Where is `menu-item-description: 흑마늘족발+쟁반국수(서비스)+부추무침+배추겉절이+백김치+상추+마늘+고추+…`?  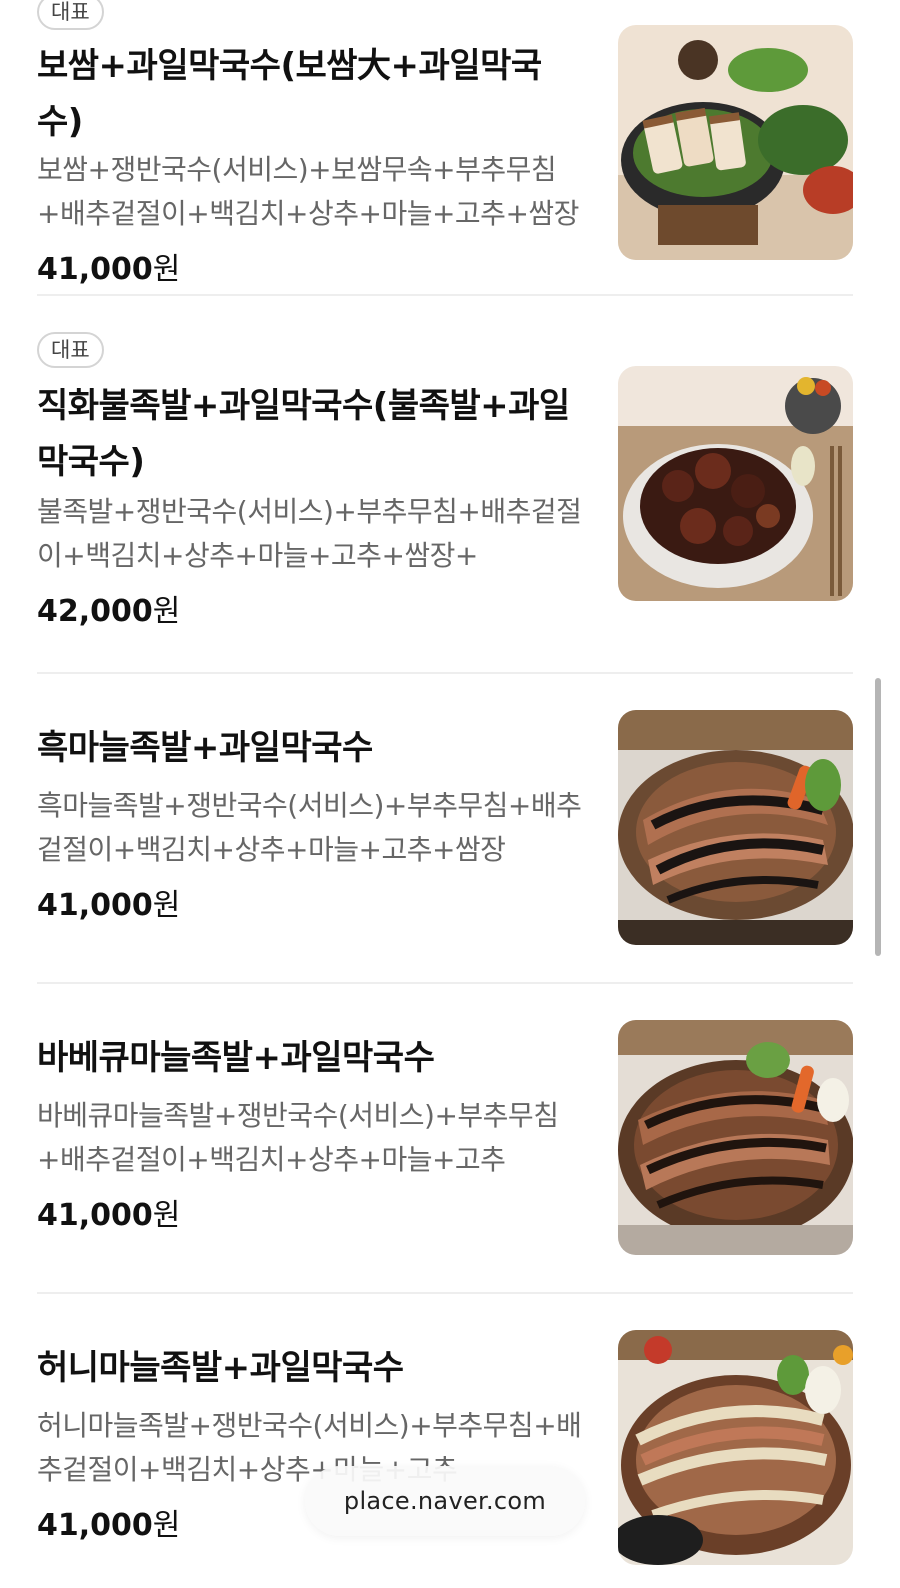 menu-item-description: 흑마늘족발+쟁반국수(서비스)+부추무침+배추겉절이+백김치+상추+마늘+고추+… is located at coordinates (309, 827).